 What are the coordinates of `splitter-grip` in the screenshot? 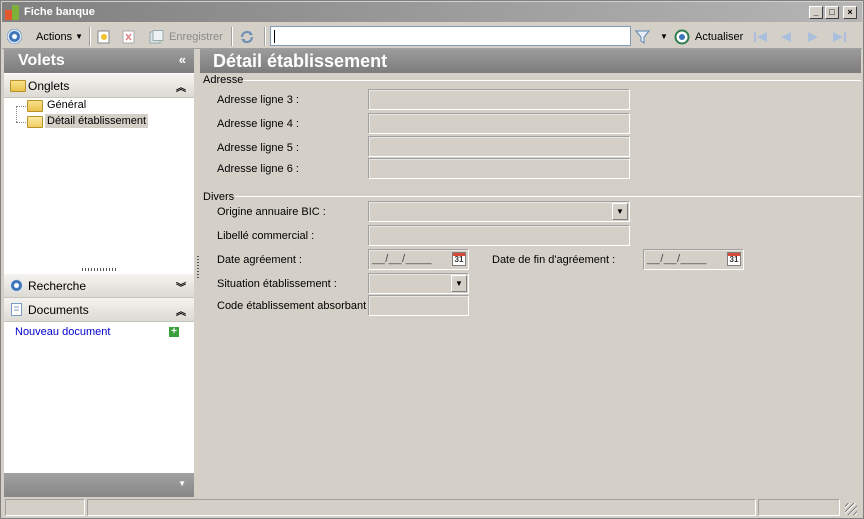 It's located at (198, 267).